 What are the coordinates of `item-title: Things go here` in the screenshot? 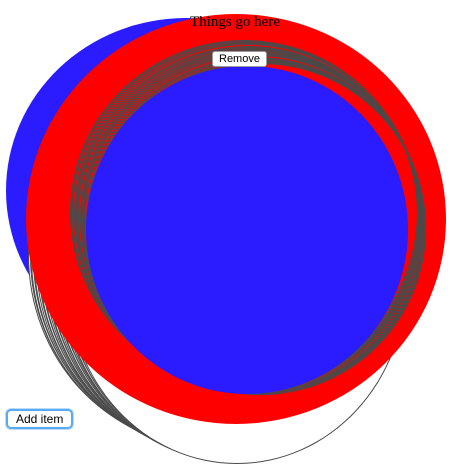 It's located at (235, 22).